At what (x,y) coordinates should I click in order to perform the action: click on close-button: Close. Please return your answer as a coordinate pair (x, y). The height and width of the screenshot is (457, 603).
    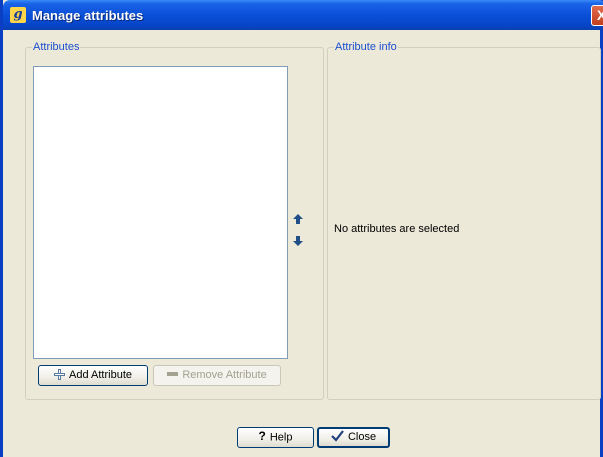
    Looking at the image, I should click on (353, 437).